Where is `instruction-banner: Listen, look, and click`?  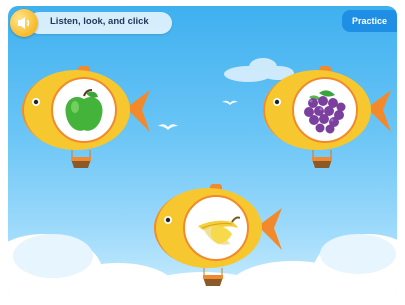
instruction-banner: Listen, look, and click is located at coordinates (100, 23).